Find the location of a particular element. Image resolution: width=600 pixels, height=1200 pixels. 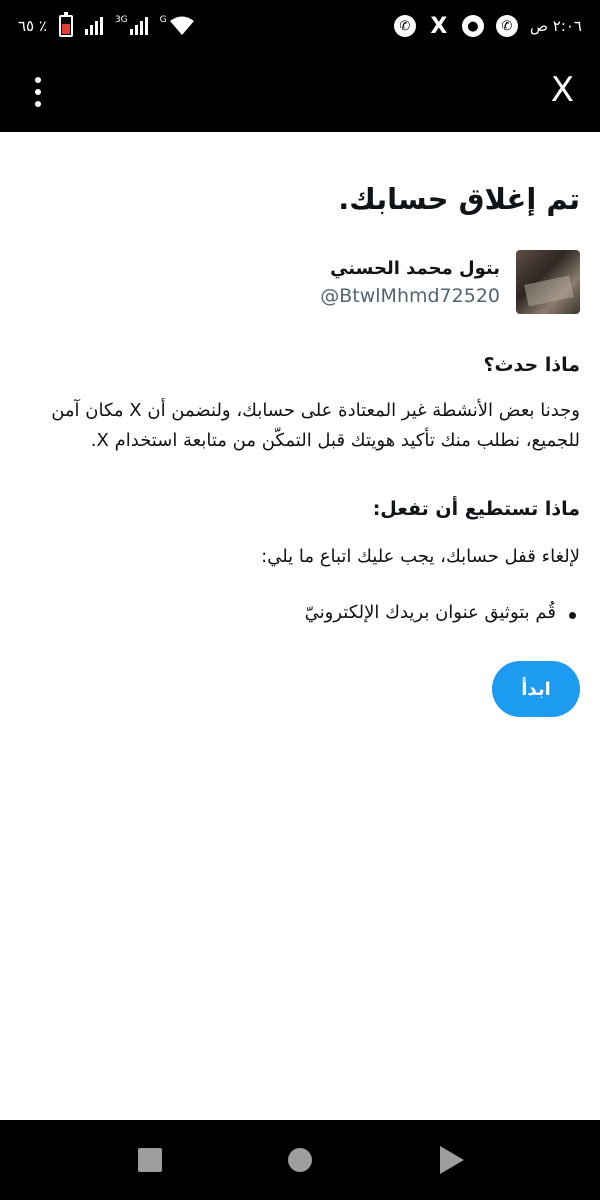

start-button: ابدأ is located at coordinates (536, 689).